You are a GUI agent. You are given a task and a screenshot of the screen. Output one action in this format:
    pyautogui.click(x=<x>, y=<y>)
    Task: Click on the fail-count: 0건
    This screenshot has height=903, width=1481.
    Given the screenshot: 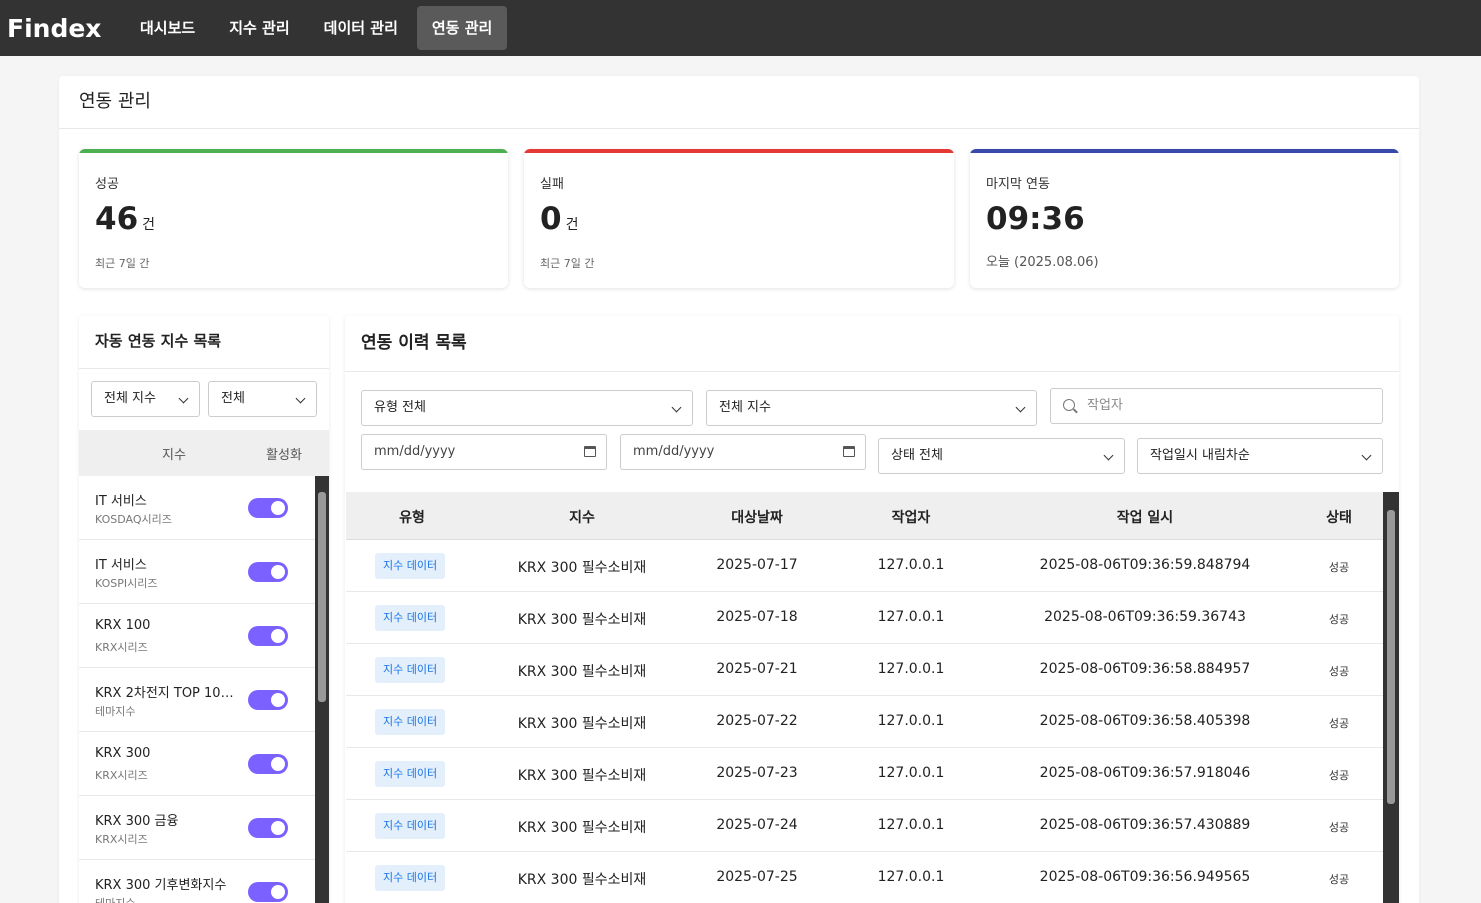 What is the action you would take?
    pyautogui.click(x=559, y=219)
    